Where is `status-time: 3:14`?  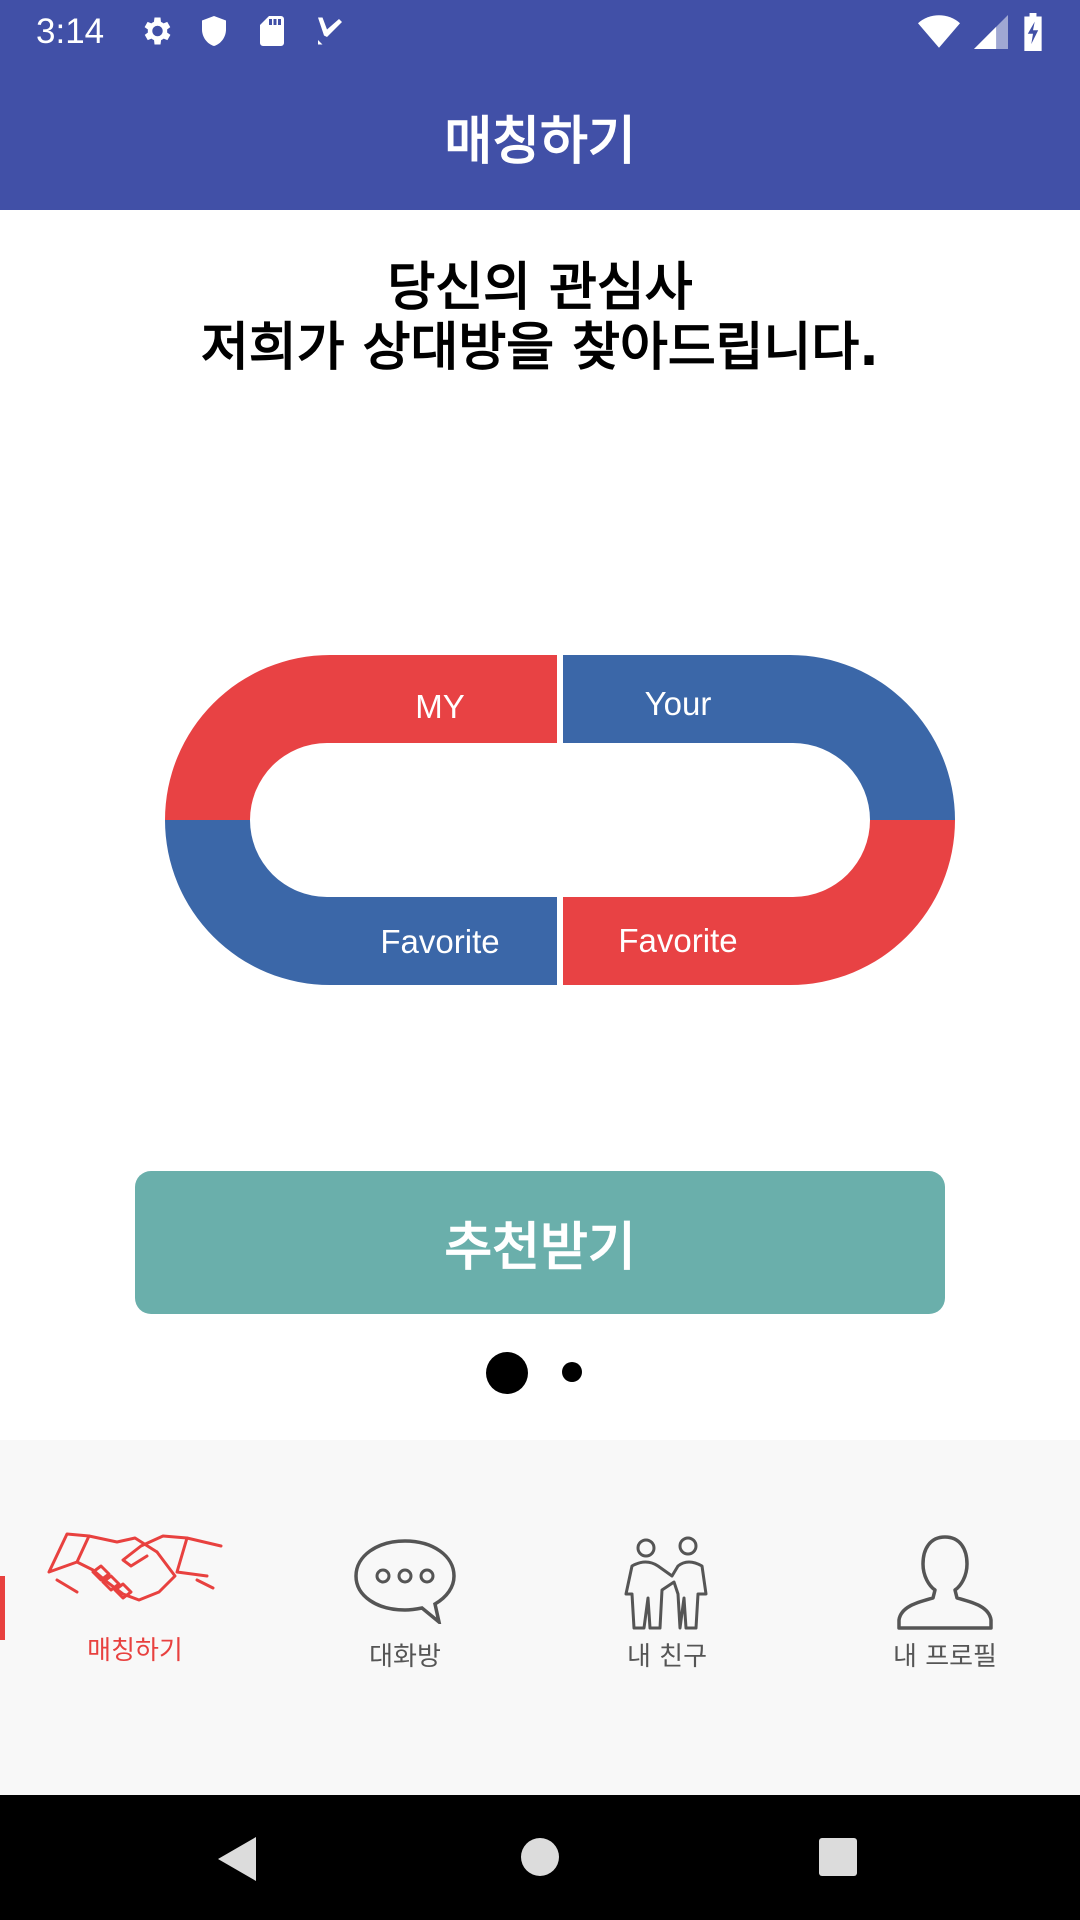 status-time: 3:14 is located at coordinates (70, 31).